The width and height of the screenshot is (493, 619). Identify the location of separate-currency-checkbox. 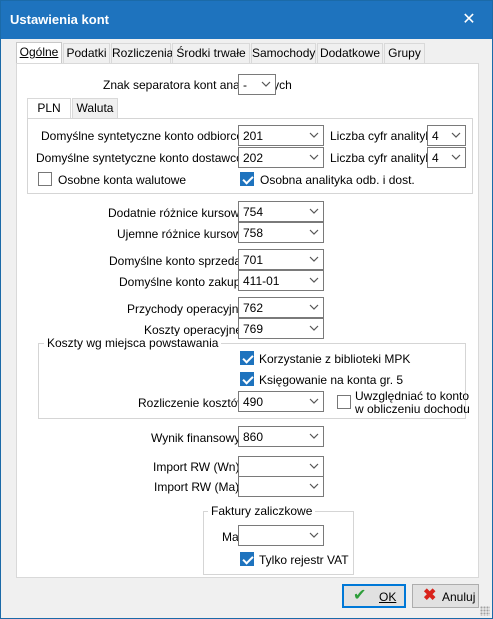
(45, 179).